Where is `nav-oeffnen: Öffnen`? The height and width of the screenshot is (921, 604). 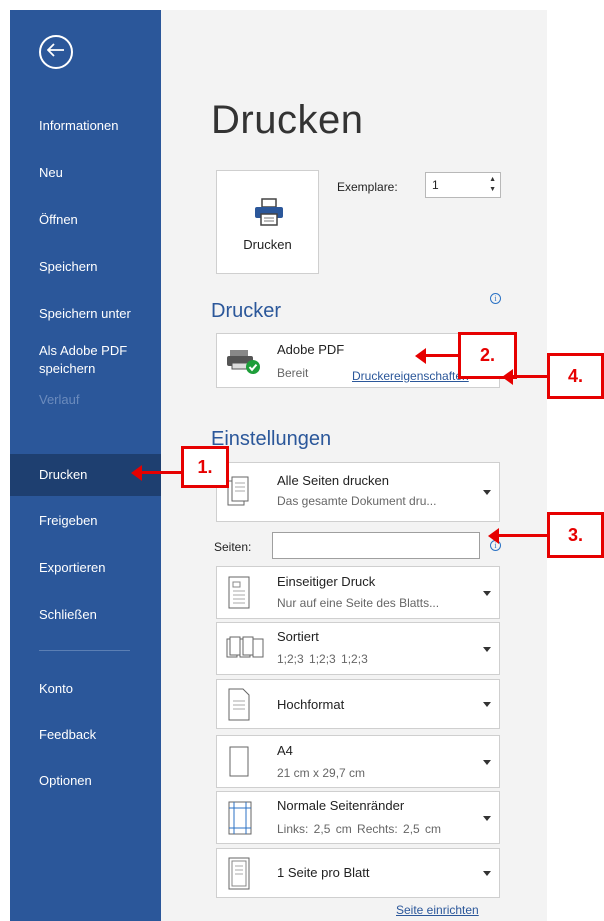 nav-oeffnen: Öffnen is located at coordinates (85, 220).